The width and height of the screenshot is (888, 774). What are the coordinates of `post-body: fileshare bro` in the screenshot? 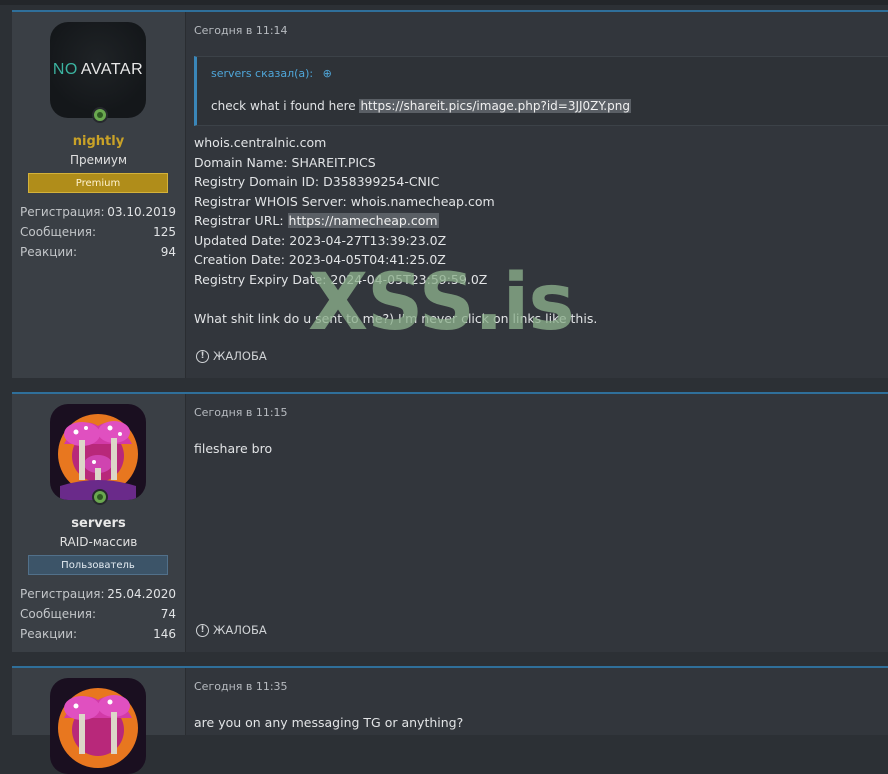 It's located at (233, 448).